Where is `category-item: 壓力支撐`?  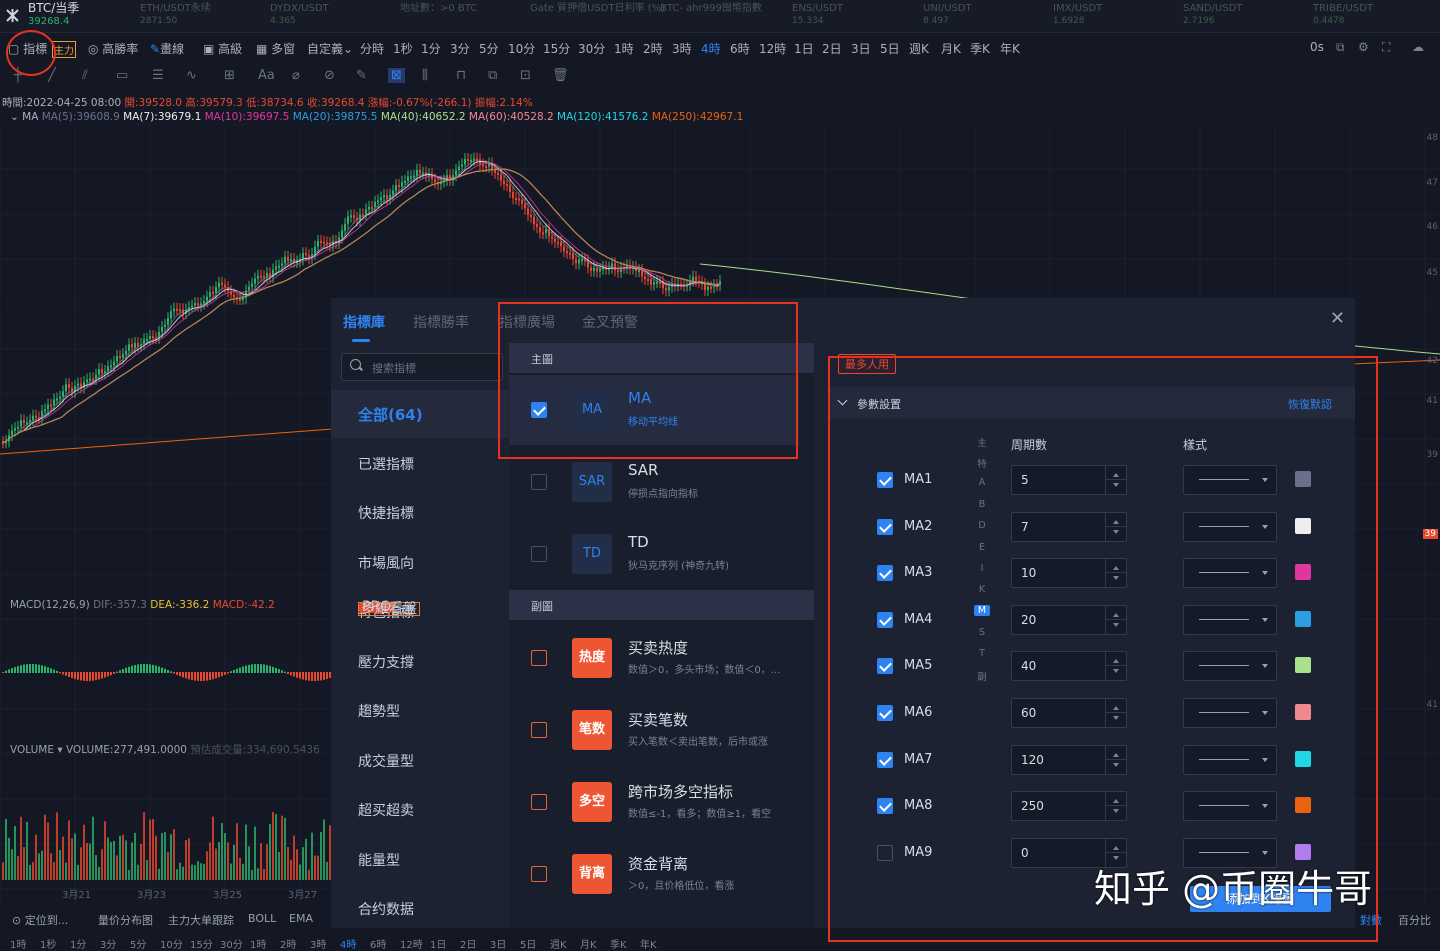
category-item: 壓力支撐 is located at coordinates (419, 662).